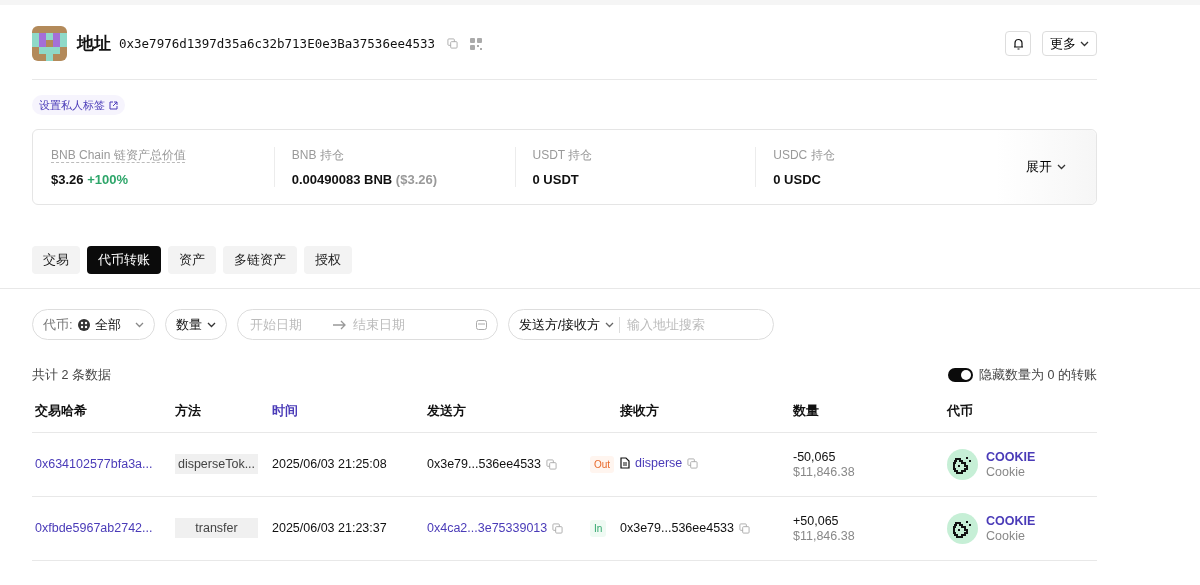 The width and height of the screenshot is (1200, 585). Describe the element at coordinates (1069, 43) in the screenshot. I see `more-dropdown: 更多` at that location.